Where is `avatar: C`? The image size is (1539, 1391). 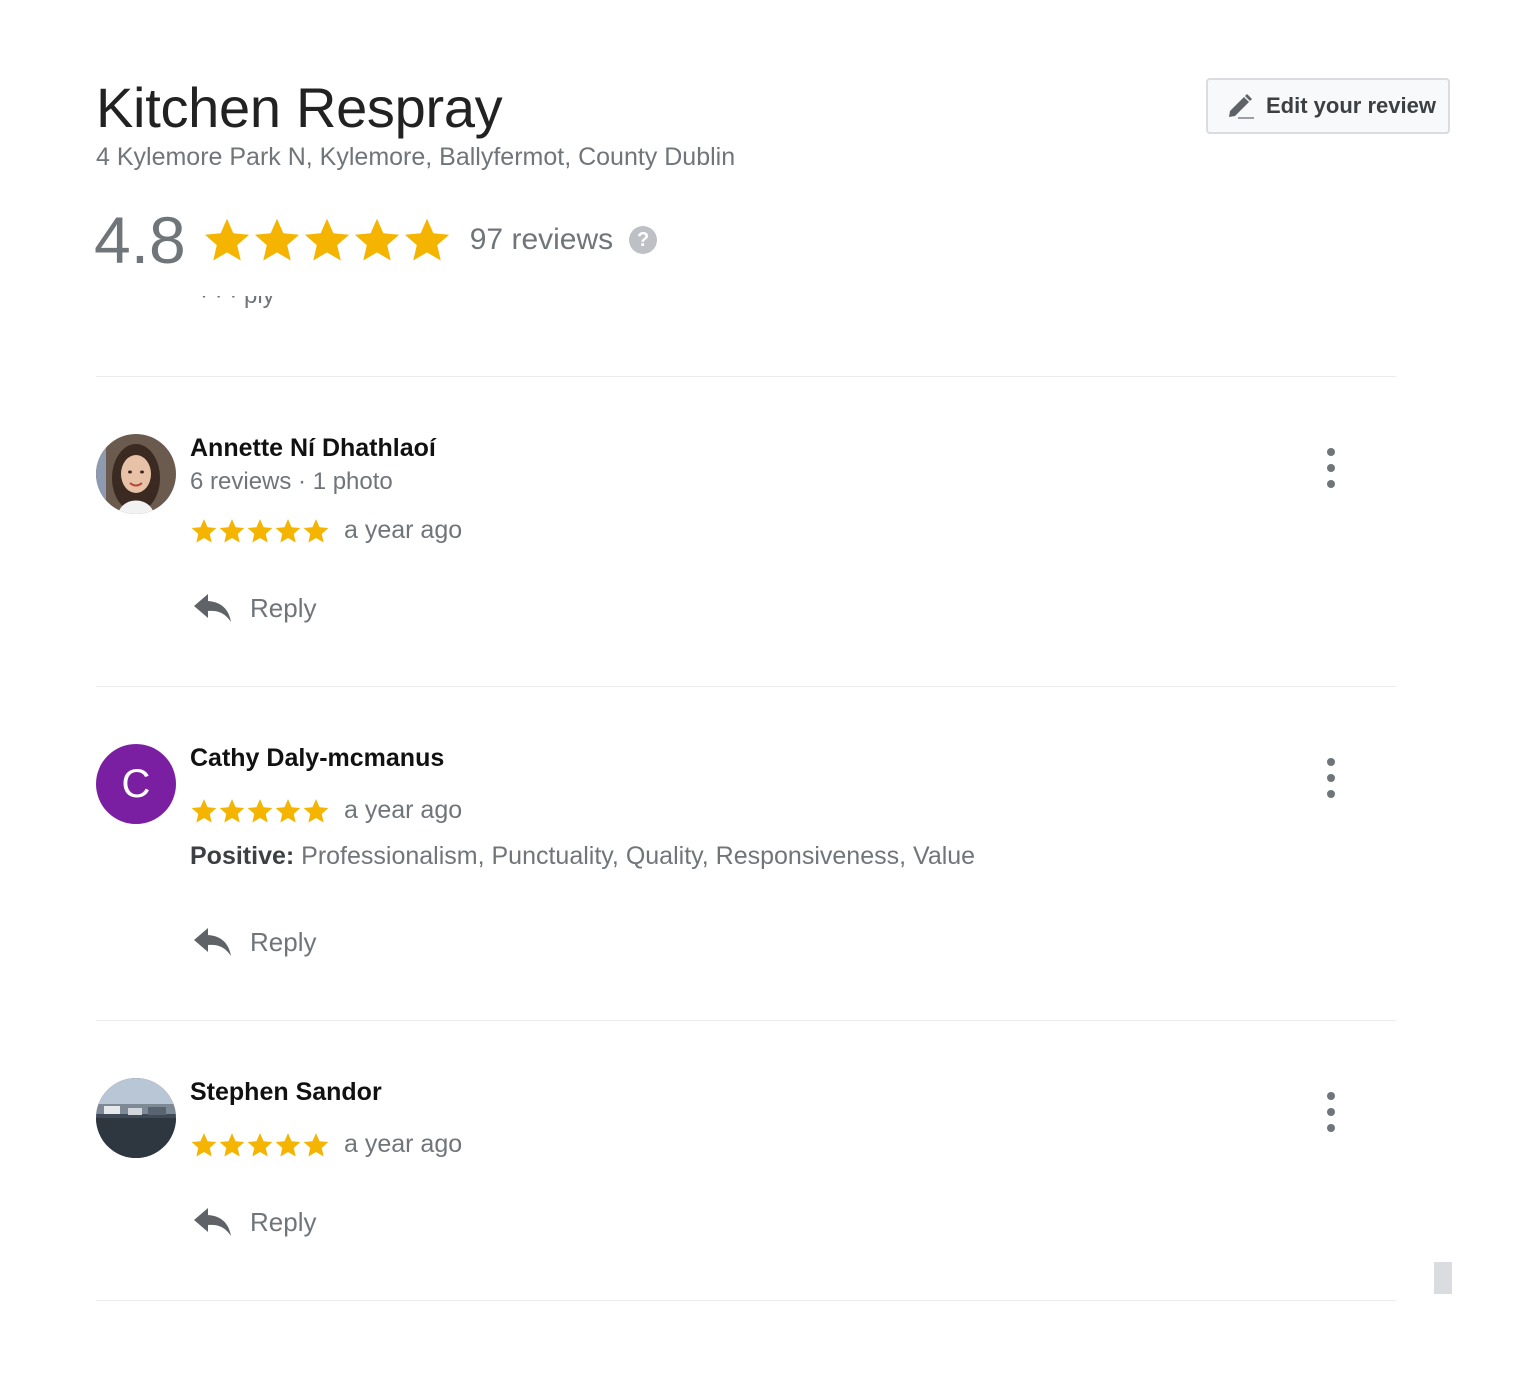 avatar: C is located at coordinates (136, 784).